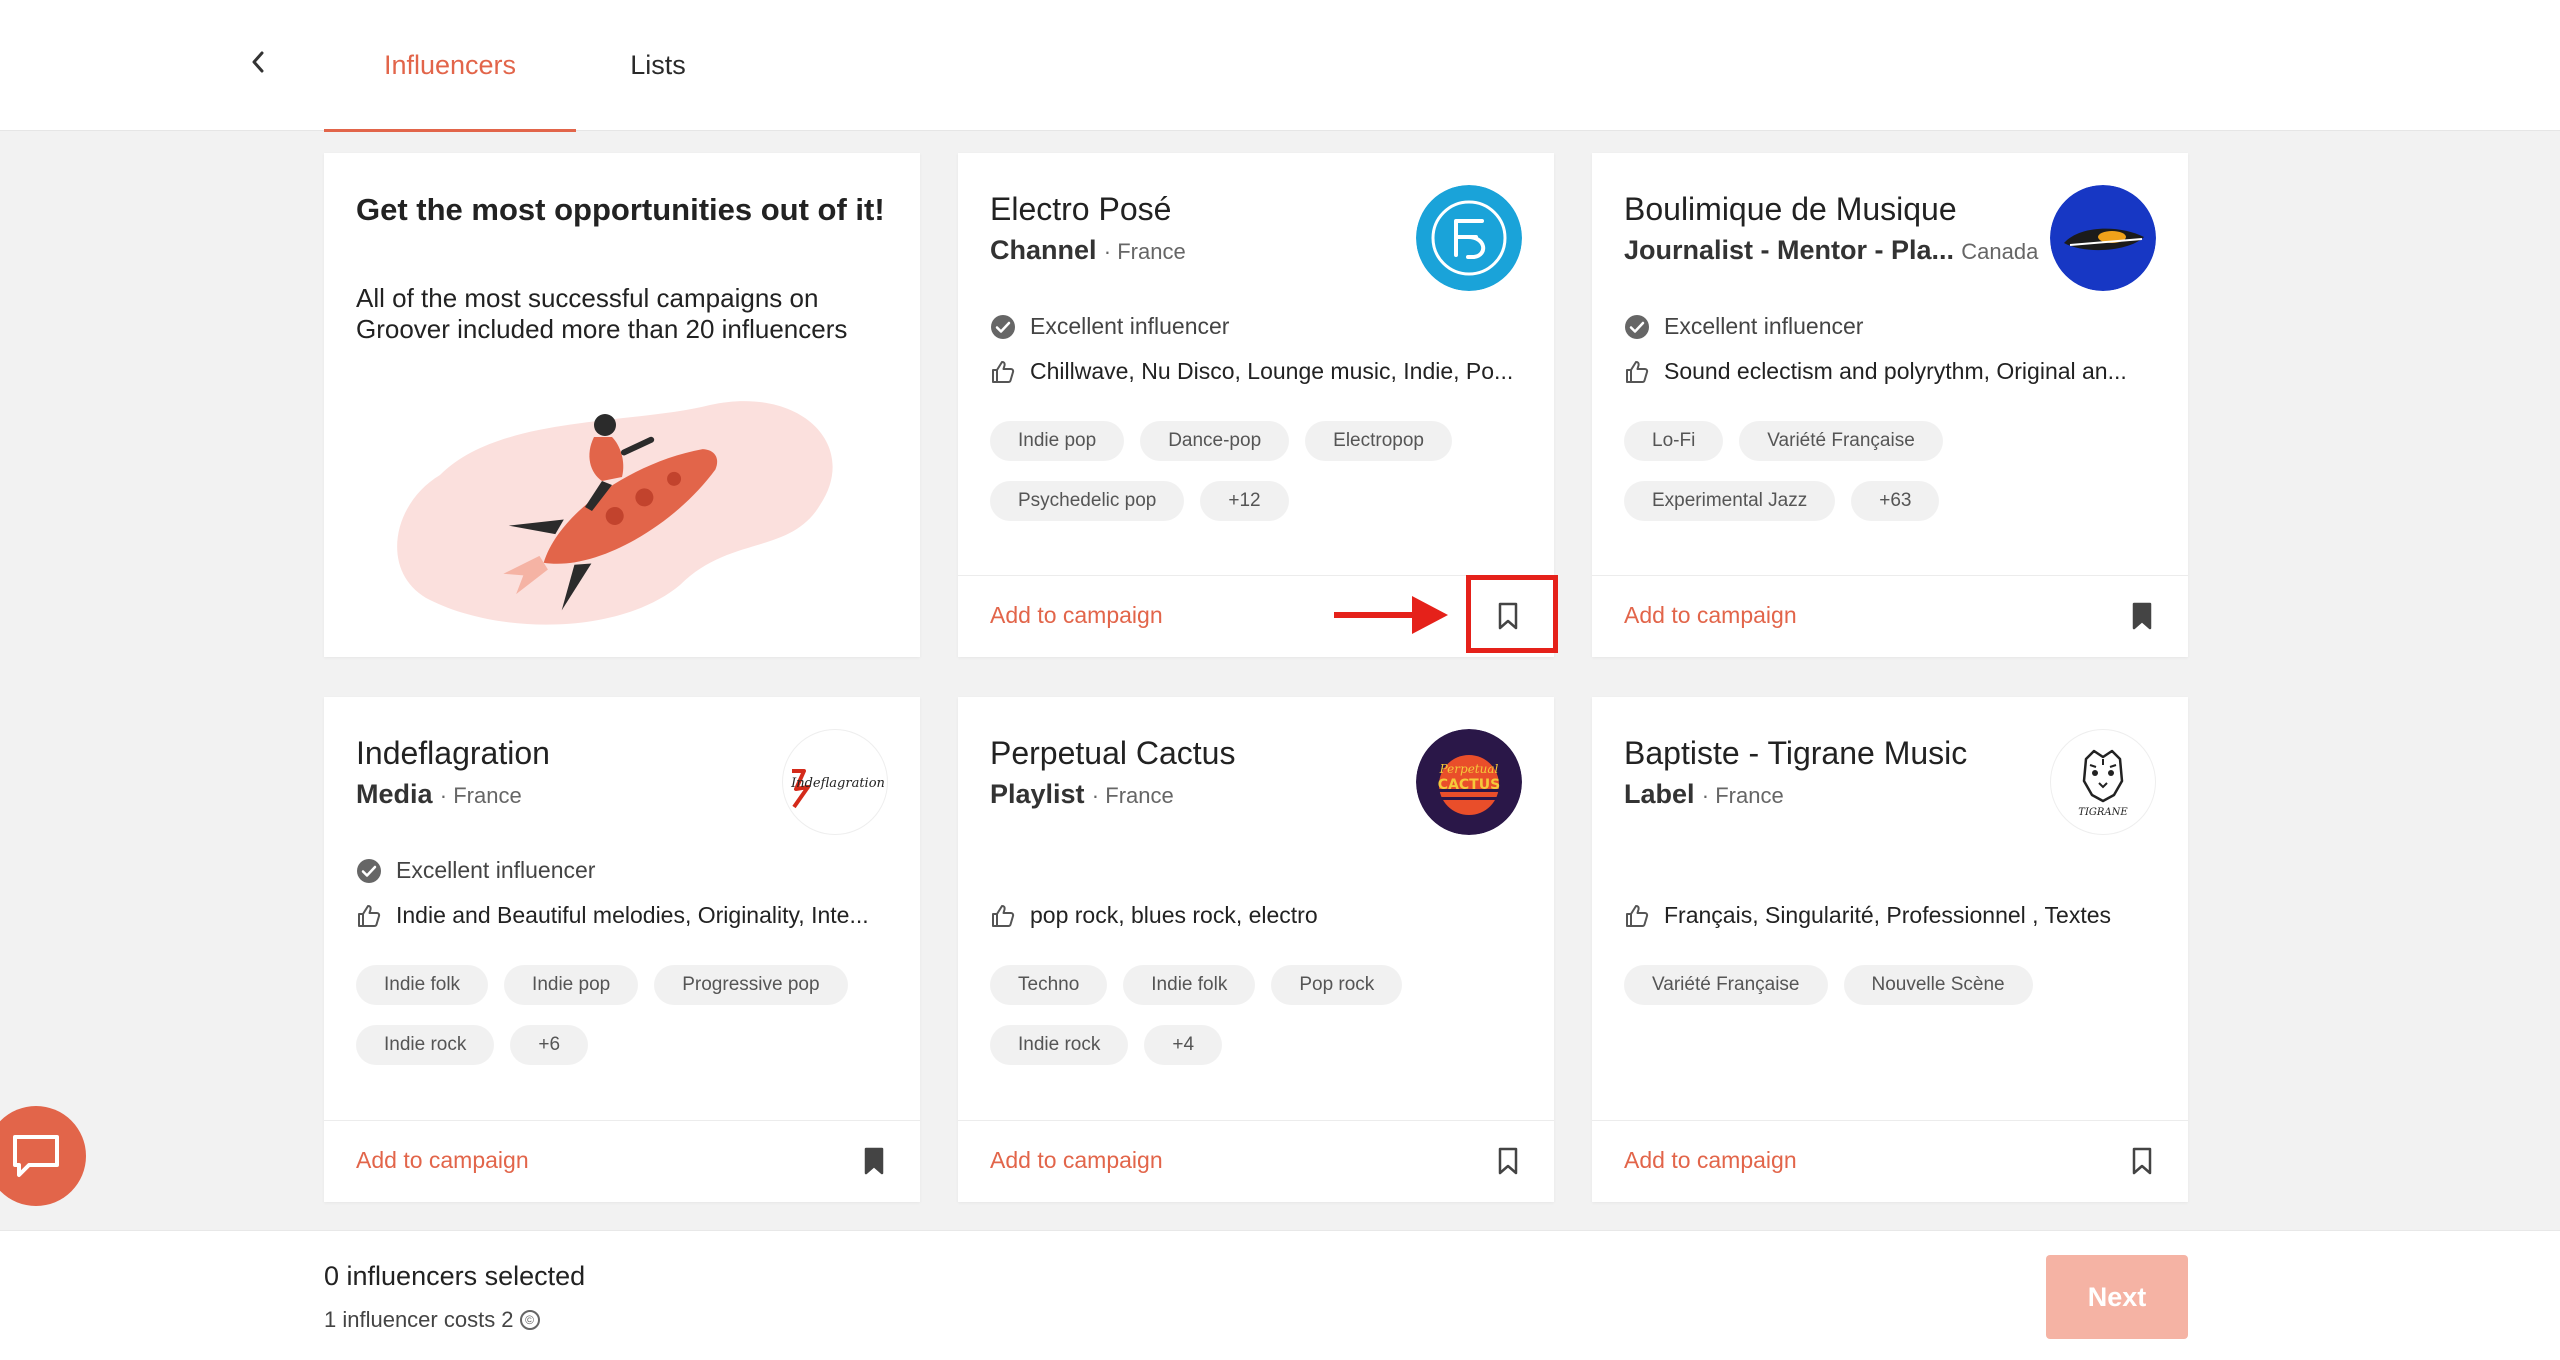  I want to click on next-button: Next, so click(2117, 1297).